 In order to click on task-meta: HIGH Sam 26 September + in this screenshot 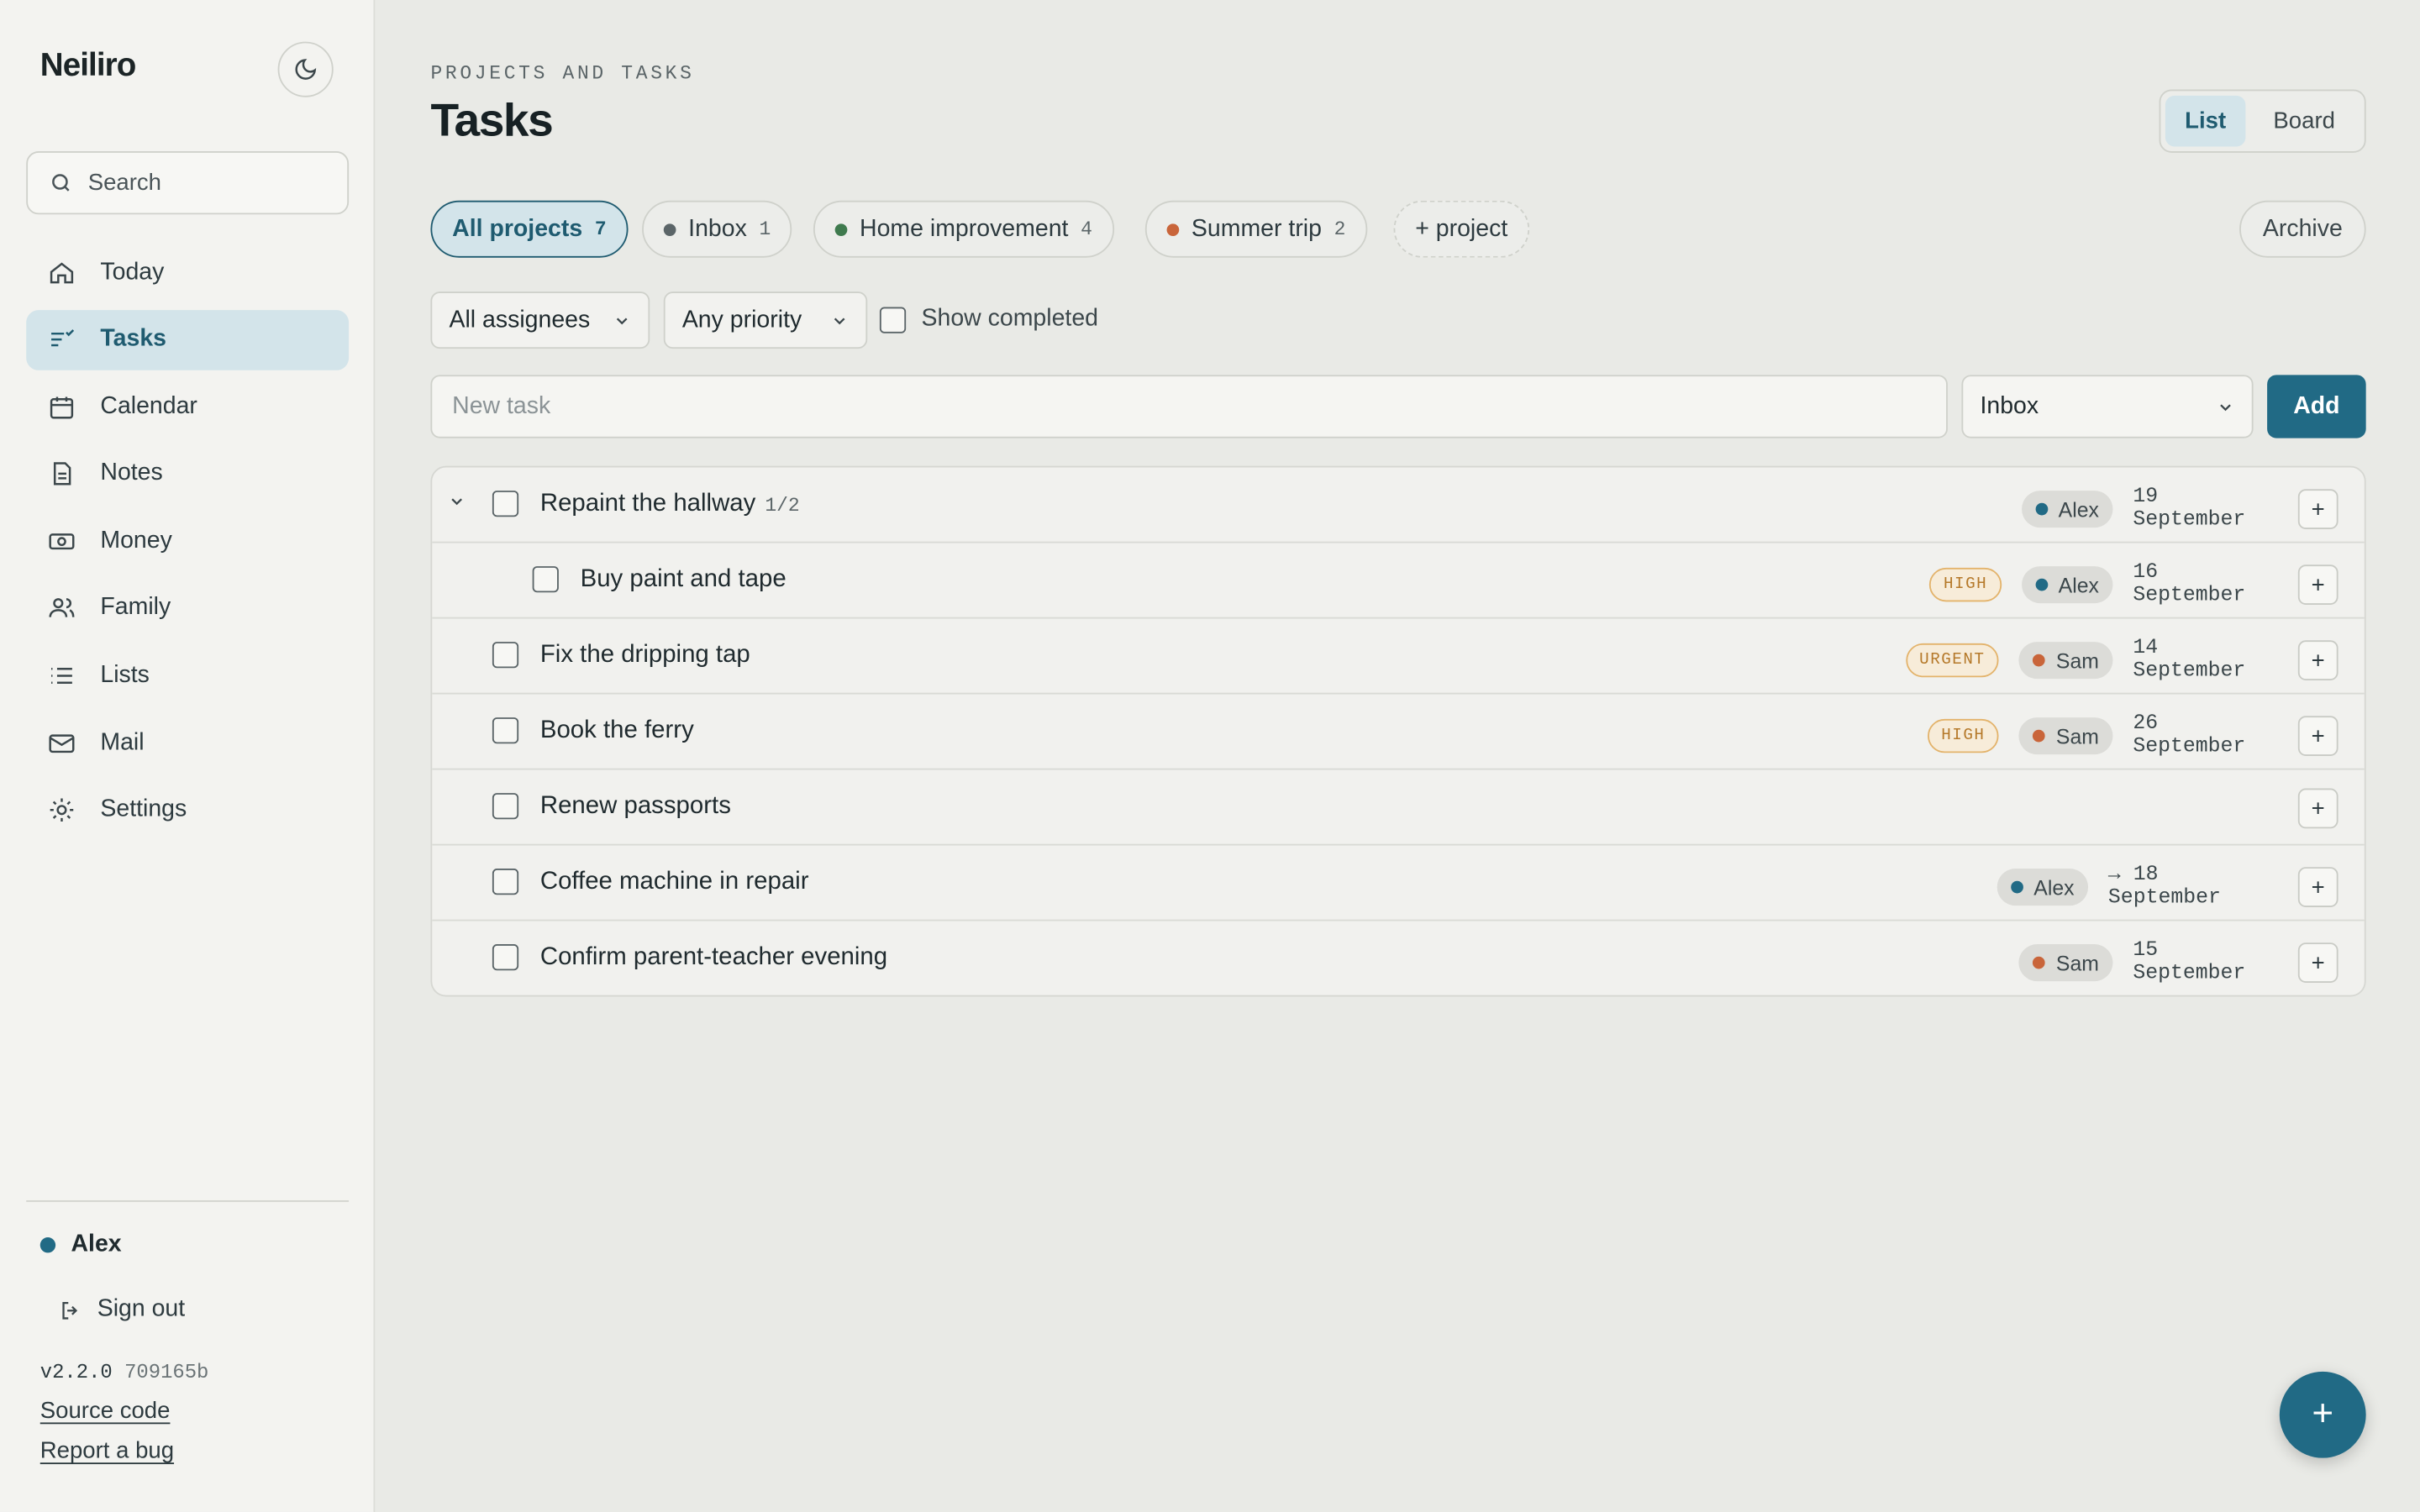, I will do `click(2132, 736)`.